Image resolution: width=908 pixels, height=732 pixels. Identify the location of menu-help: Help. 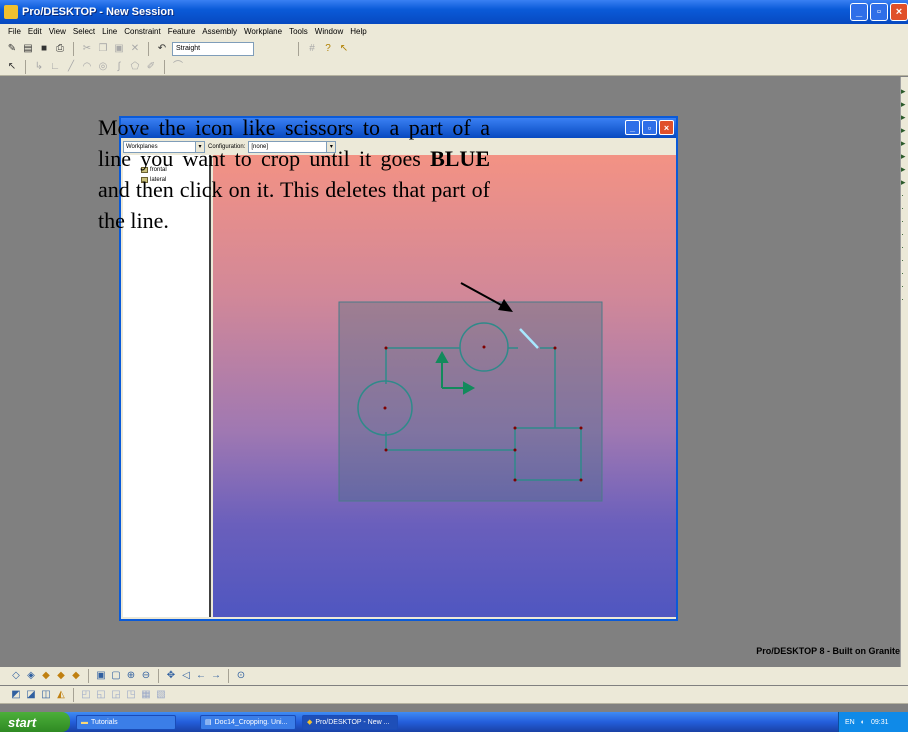
(358, 31).